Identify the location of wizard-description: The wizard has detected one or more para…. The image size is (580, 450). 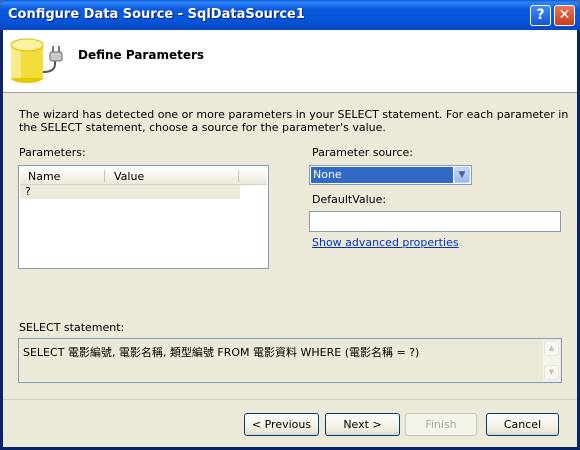
(294, 121).